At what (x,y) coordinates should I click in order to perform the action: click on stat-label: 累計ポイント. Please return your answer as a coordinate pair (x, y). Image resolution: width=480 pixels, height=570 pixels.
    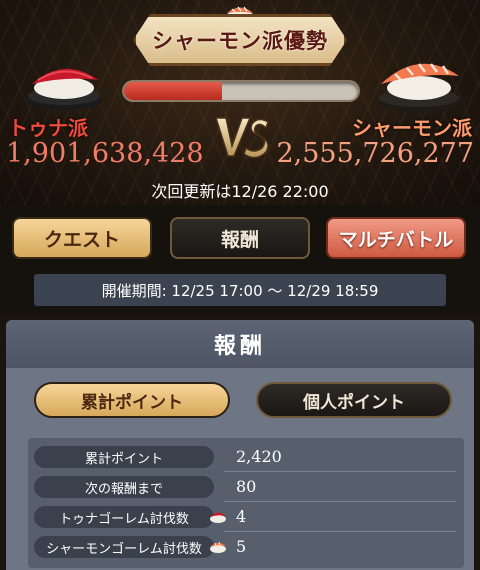
    Looking at the image, I should click on (124, 457).